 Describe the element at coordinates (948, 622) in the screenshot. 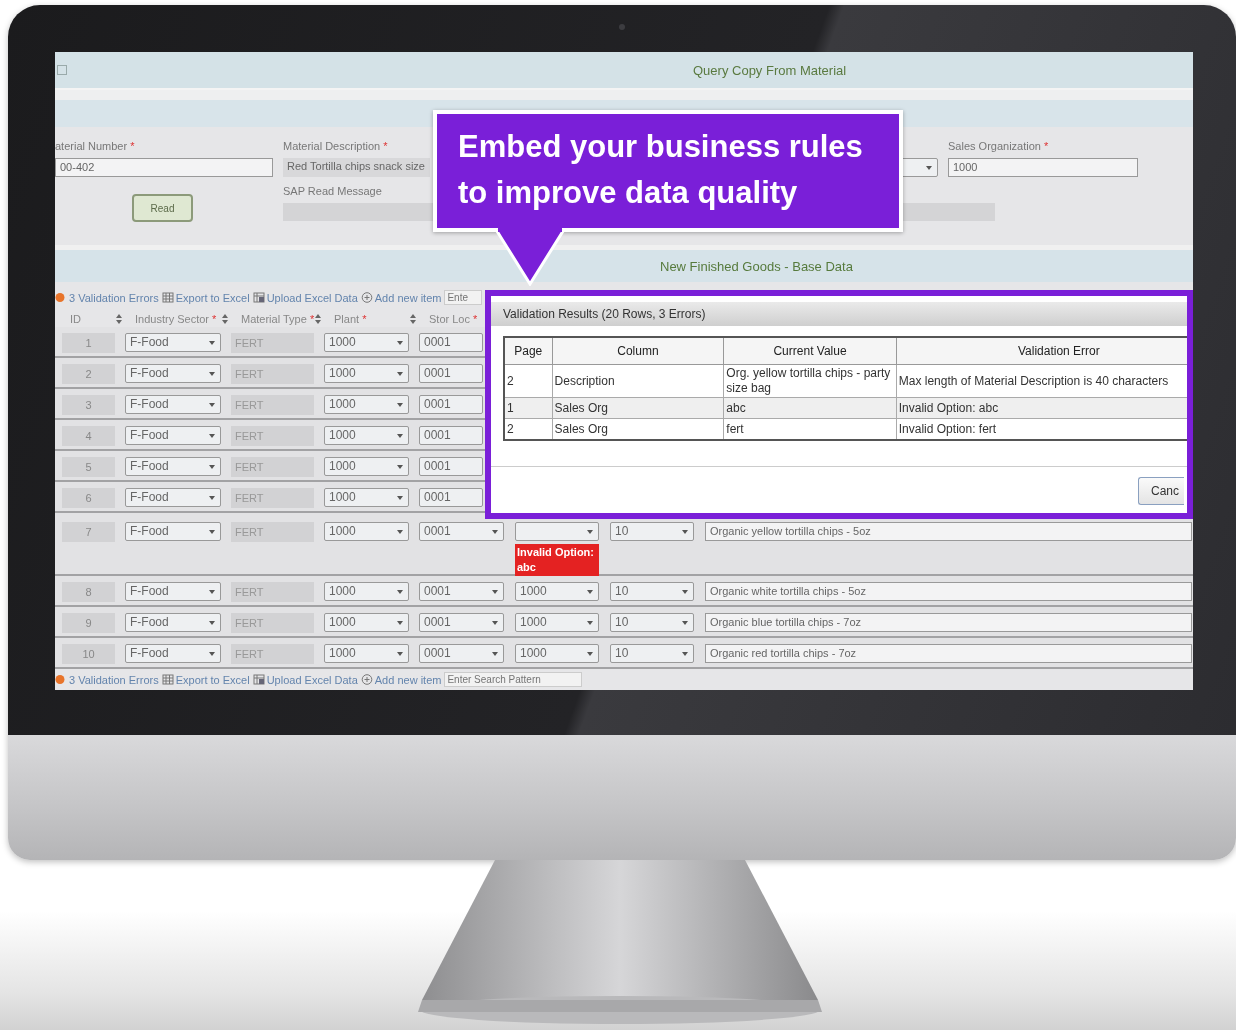

I see `text-field: Organic blue tortilla chips - 7oz` at that location.